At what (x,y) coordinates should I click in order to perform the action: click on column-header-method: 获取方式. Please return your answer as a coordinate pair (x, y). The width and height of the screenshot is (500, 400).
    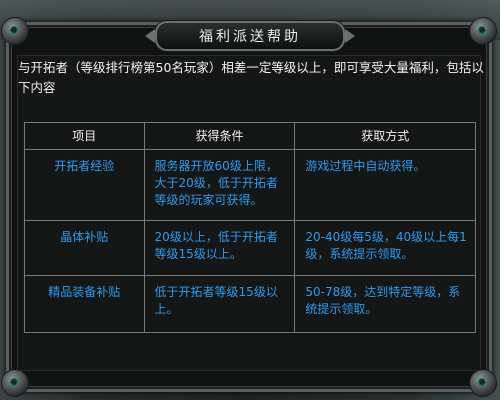
    Looking at the image, I should click on (385, 136).